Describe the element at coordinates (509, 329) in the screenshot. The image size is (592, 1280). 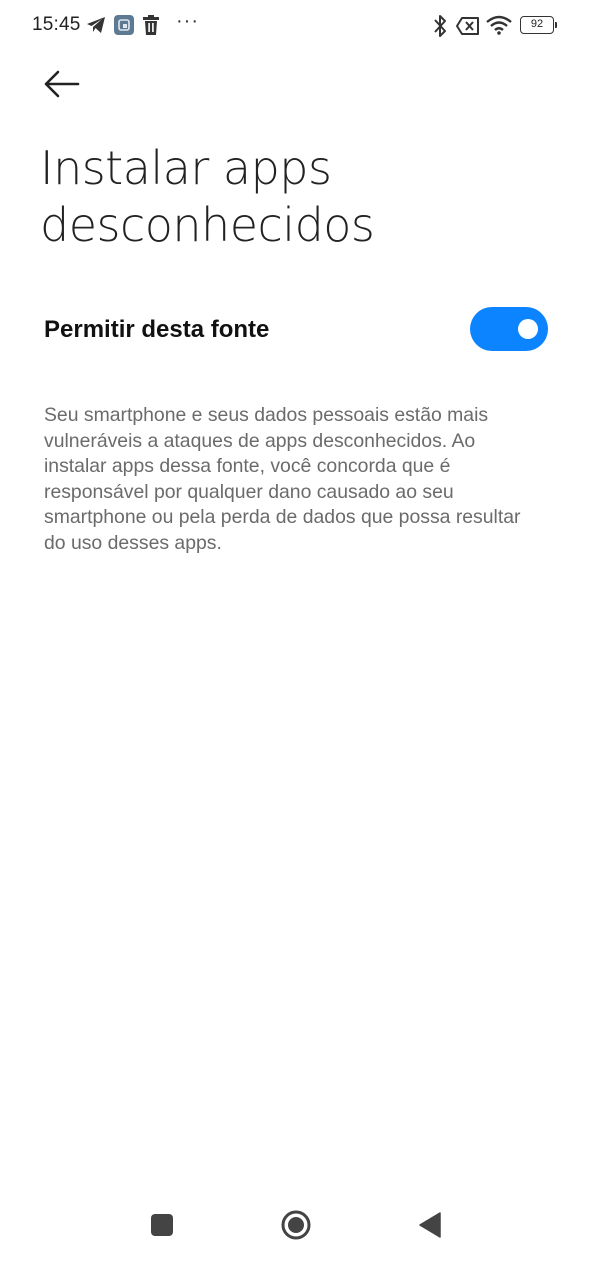
I see `allow-source-toggle` at that location.